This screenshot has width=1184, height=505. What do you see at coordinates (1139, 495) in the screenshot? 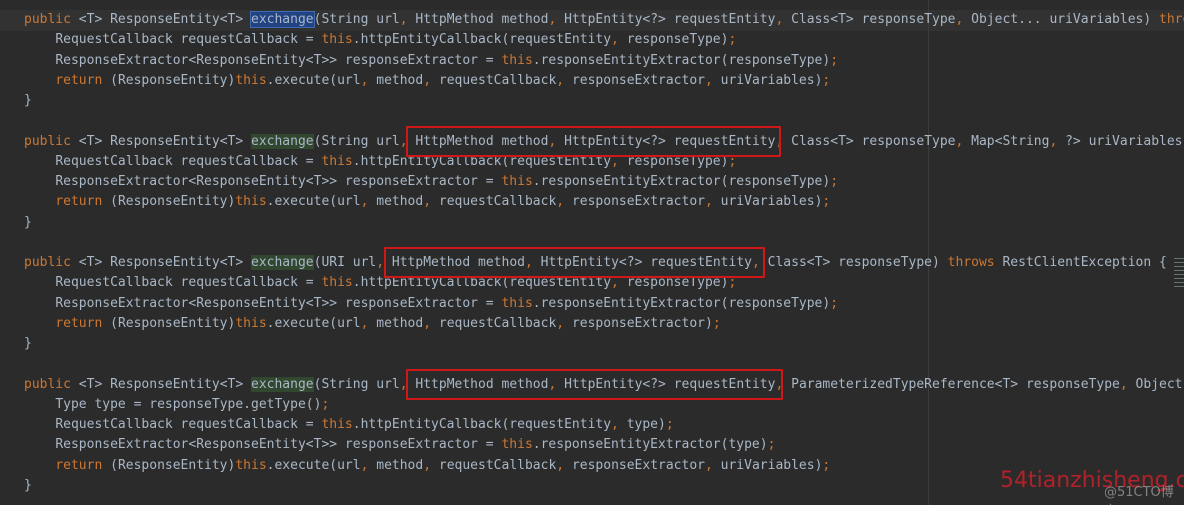
I see `watermark-platform: @51CTO博客` at bounding box center [1139, 495].